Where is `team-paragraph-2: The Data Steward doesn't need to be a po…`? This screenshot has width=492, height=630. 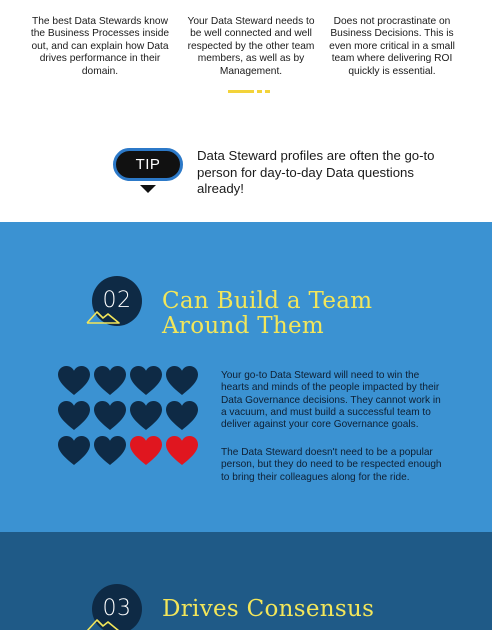 team-paragraph-2: The Data Steward doesn't need to be a po… is located at coordinates (331, 465).